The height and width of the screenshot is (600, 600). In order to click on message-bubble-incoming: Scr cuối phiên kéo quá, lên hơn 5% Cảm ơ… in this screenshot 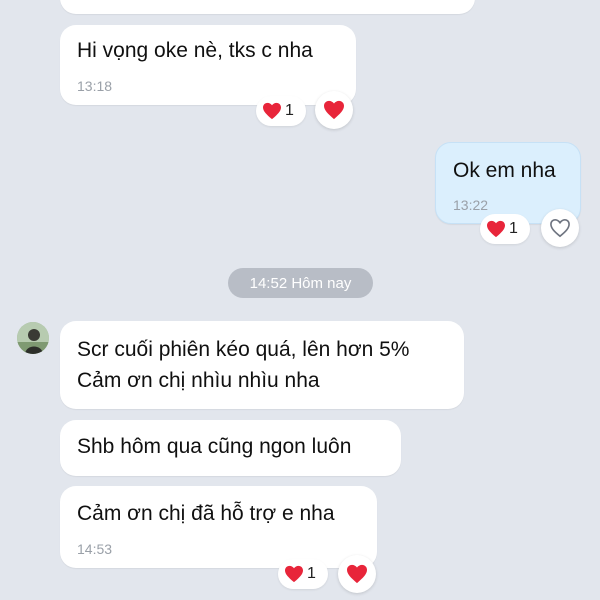, I will do `click(262, 365)`.